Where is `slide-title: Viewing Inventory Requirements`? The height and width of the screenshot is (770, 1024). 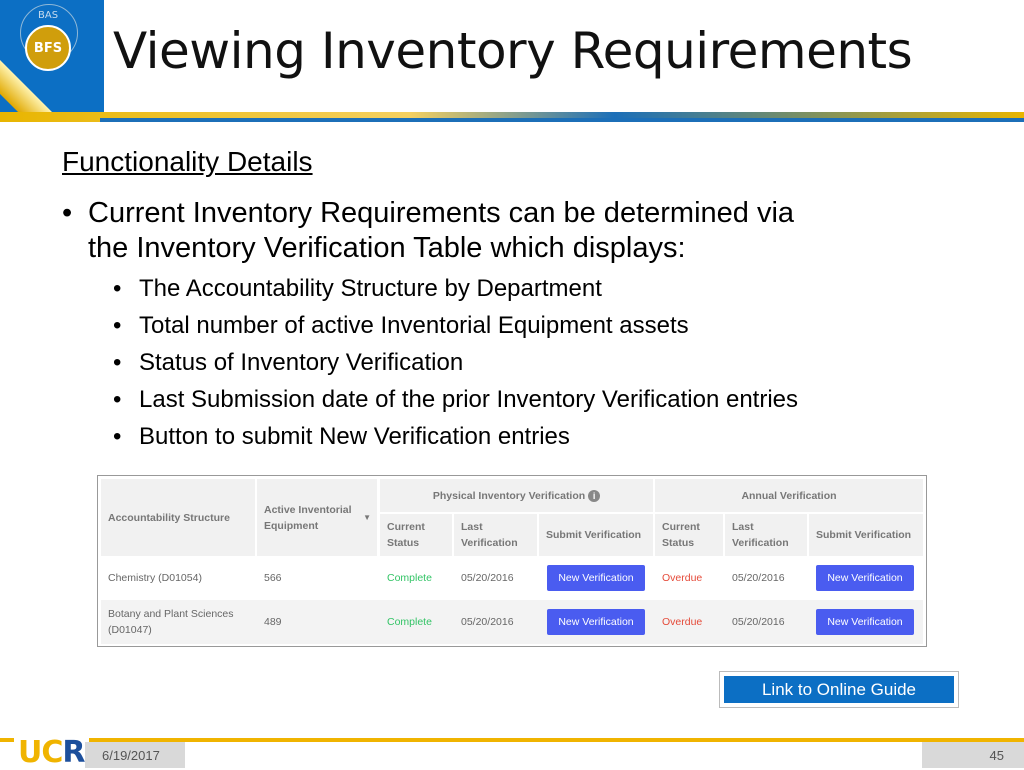
slide-title: Viewing Inventory Requirements is located at coordinates (513, 51).